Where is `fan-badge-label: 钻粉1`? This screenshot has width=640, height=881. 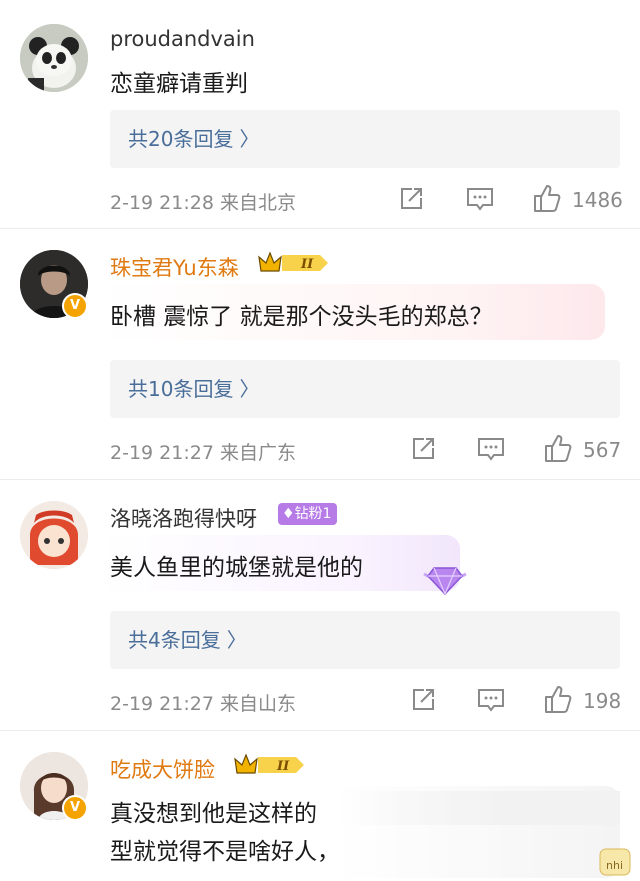 fan-badge-label: 钻粉1 is located at coordinates (313, 514).